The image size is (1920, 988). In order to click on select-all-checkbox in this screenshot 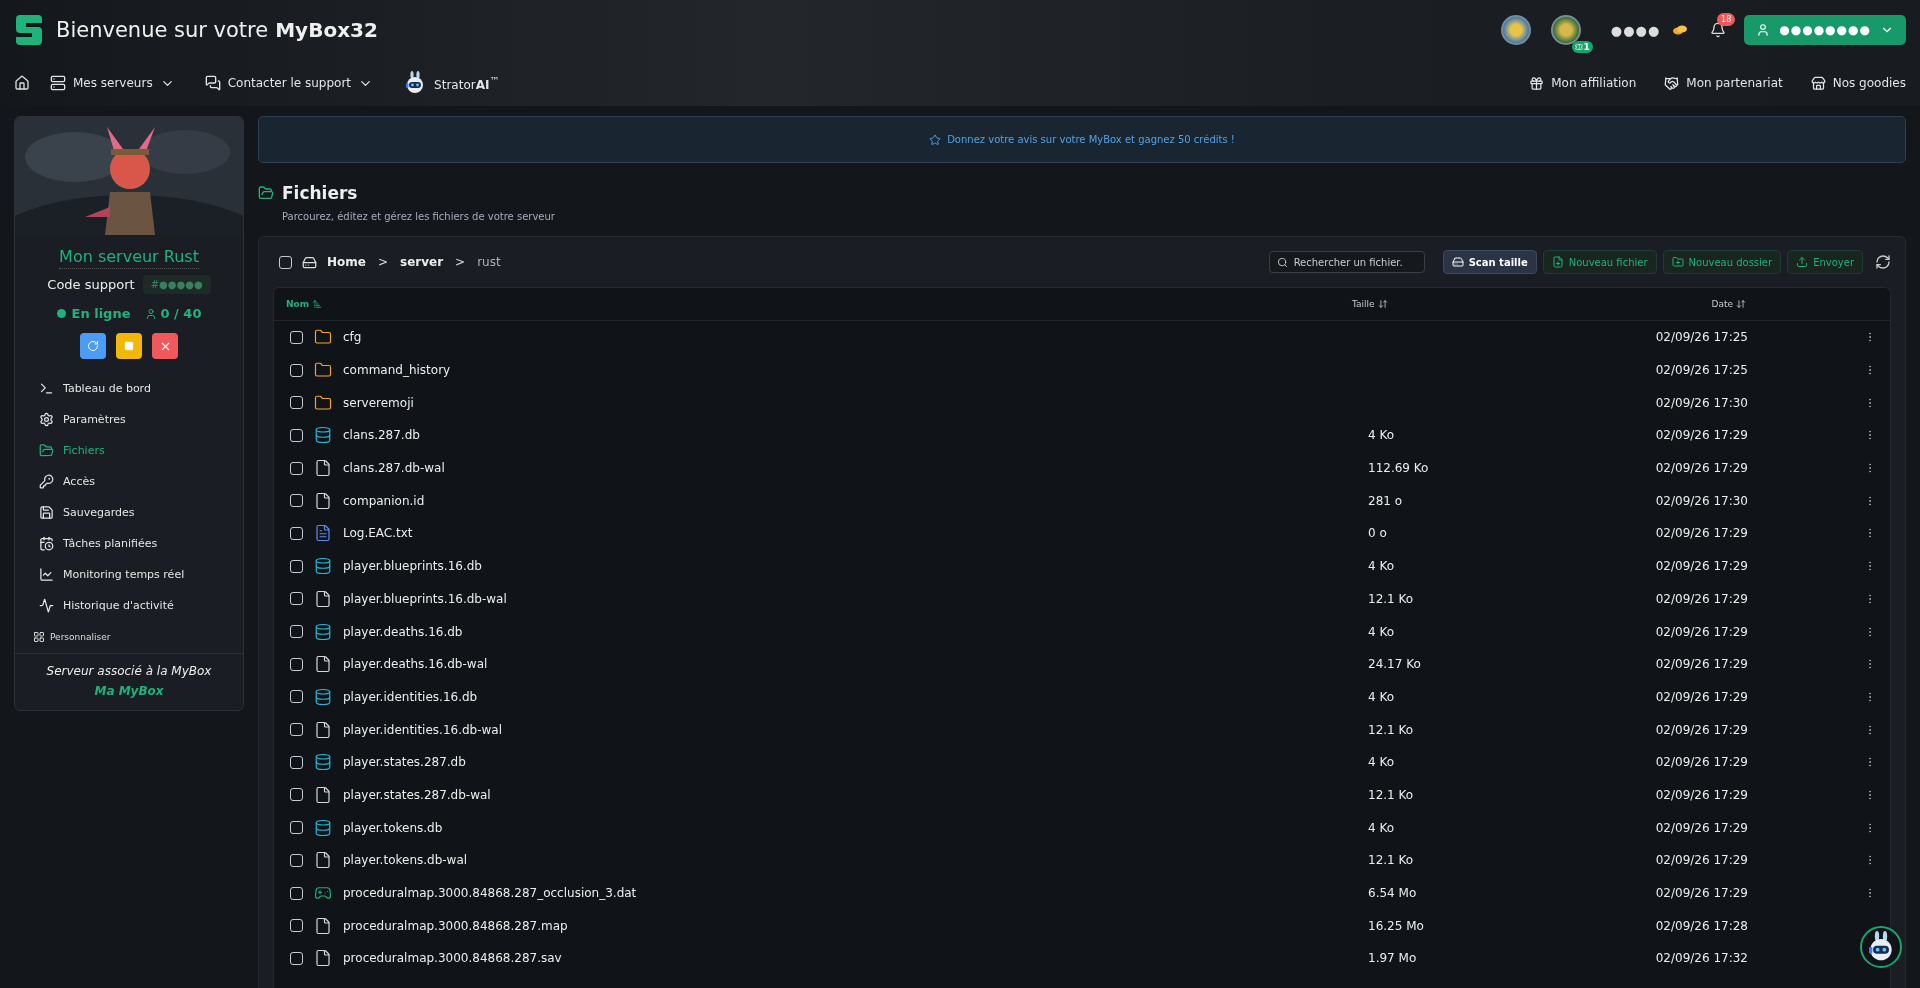, I will do `click(285, 262)`.